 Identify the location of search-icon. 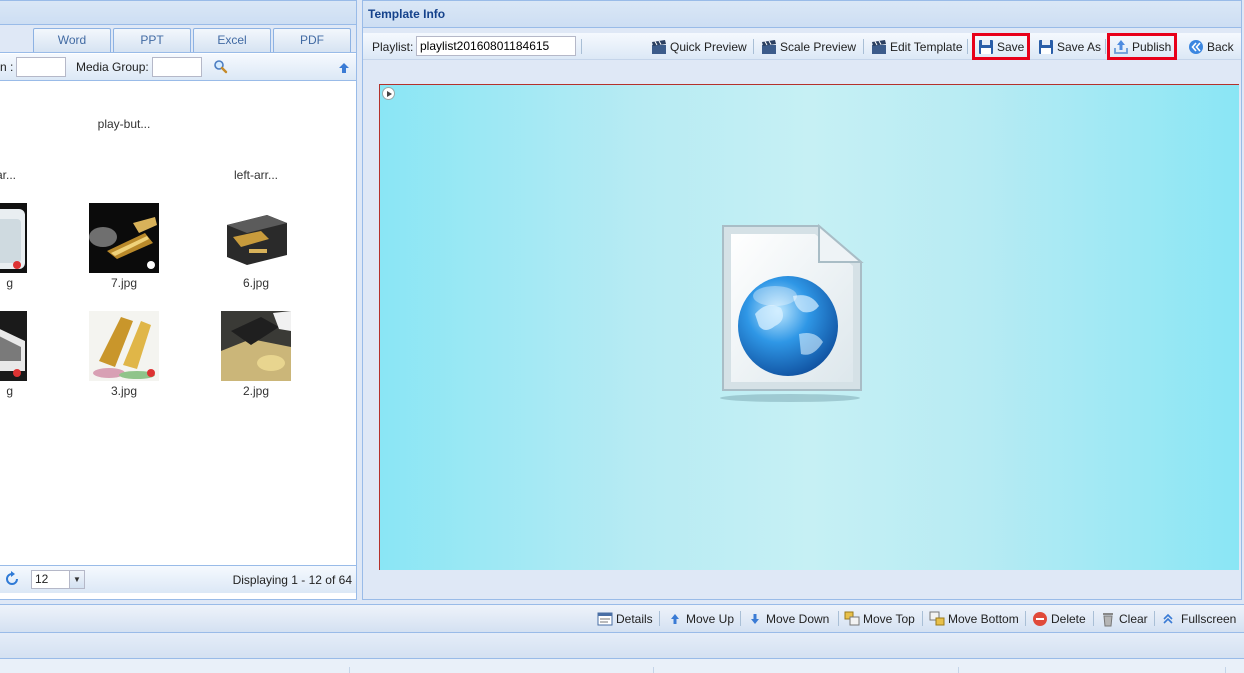
(221, 67).